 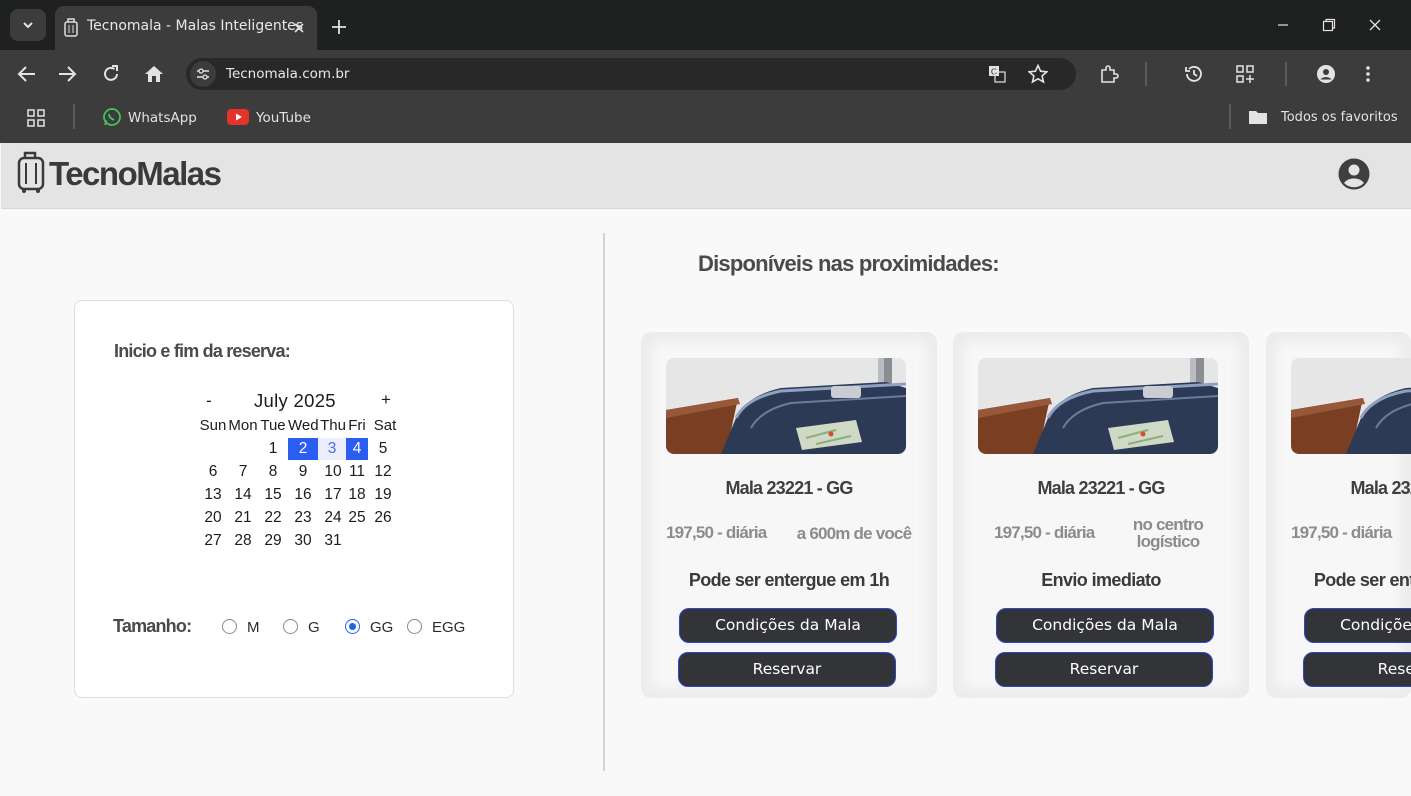 I want to click on calendar-day: 15, so click(x=273, y=495).